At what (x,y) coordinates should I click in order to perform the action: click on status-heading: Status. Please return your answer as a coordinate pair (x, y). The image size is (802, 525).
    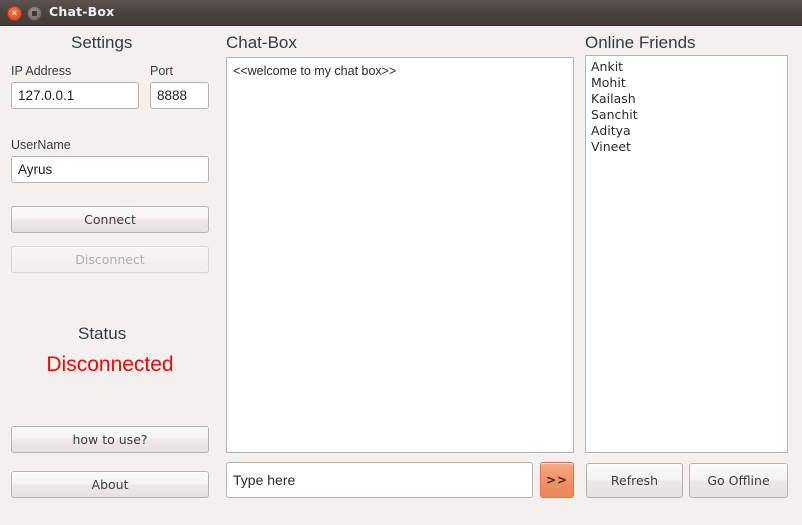
    Looking at the image, I should click on (102, 333).